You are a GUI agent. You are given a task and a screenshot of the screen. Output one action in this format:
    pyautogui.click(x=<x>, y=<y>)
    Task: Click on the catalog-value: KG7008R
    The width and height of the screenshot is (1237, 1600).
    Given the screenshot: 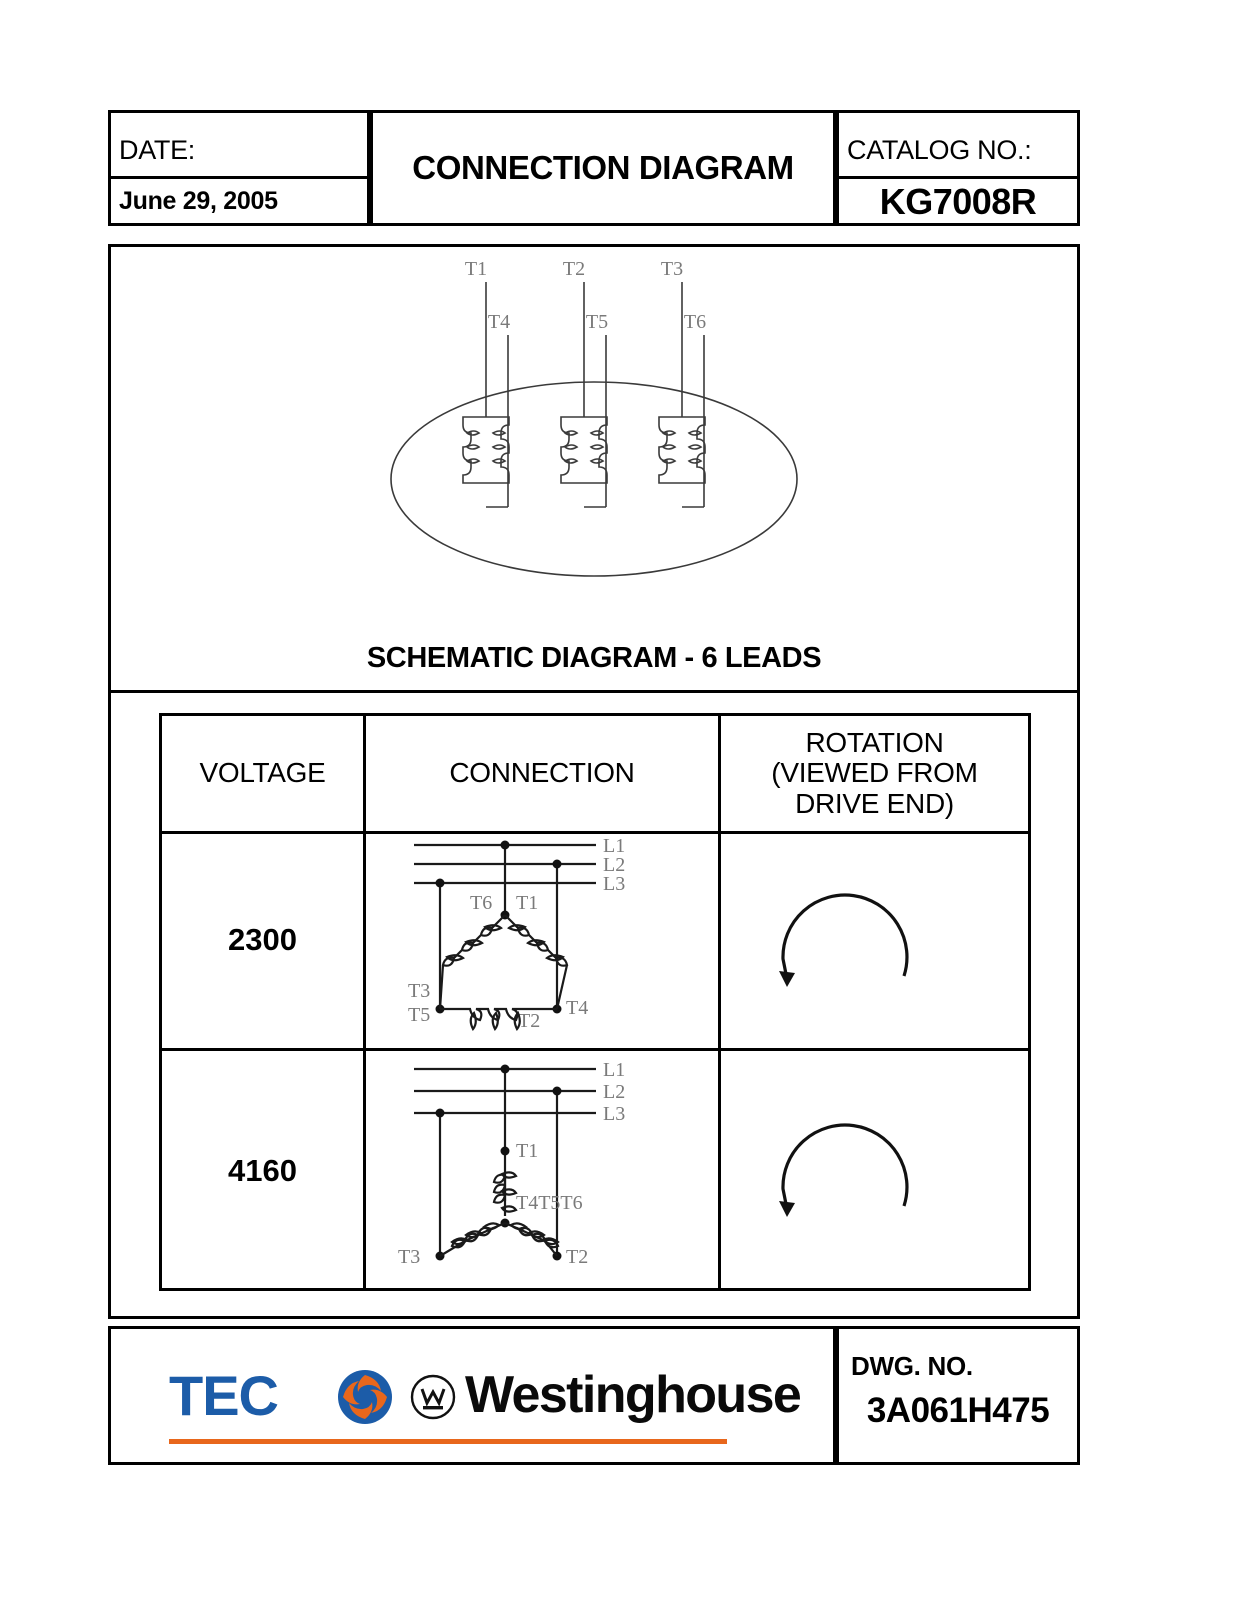 What is the action you would take?
    pyautogui.click(x=958, y=201)
    